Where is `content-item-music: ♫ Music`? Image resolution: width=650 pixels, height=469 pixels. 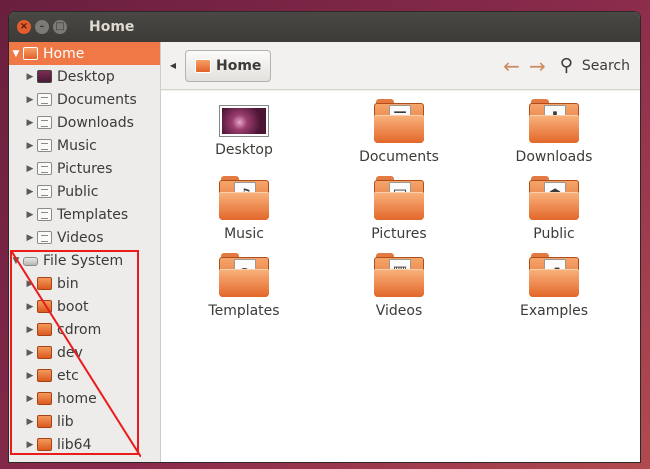
content-item-music: ♫ Music is located at coordinates (244, 209).